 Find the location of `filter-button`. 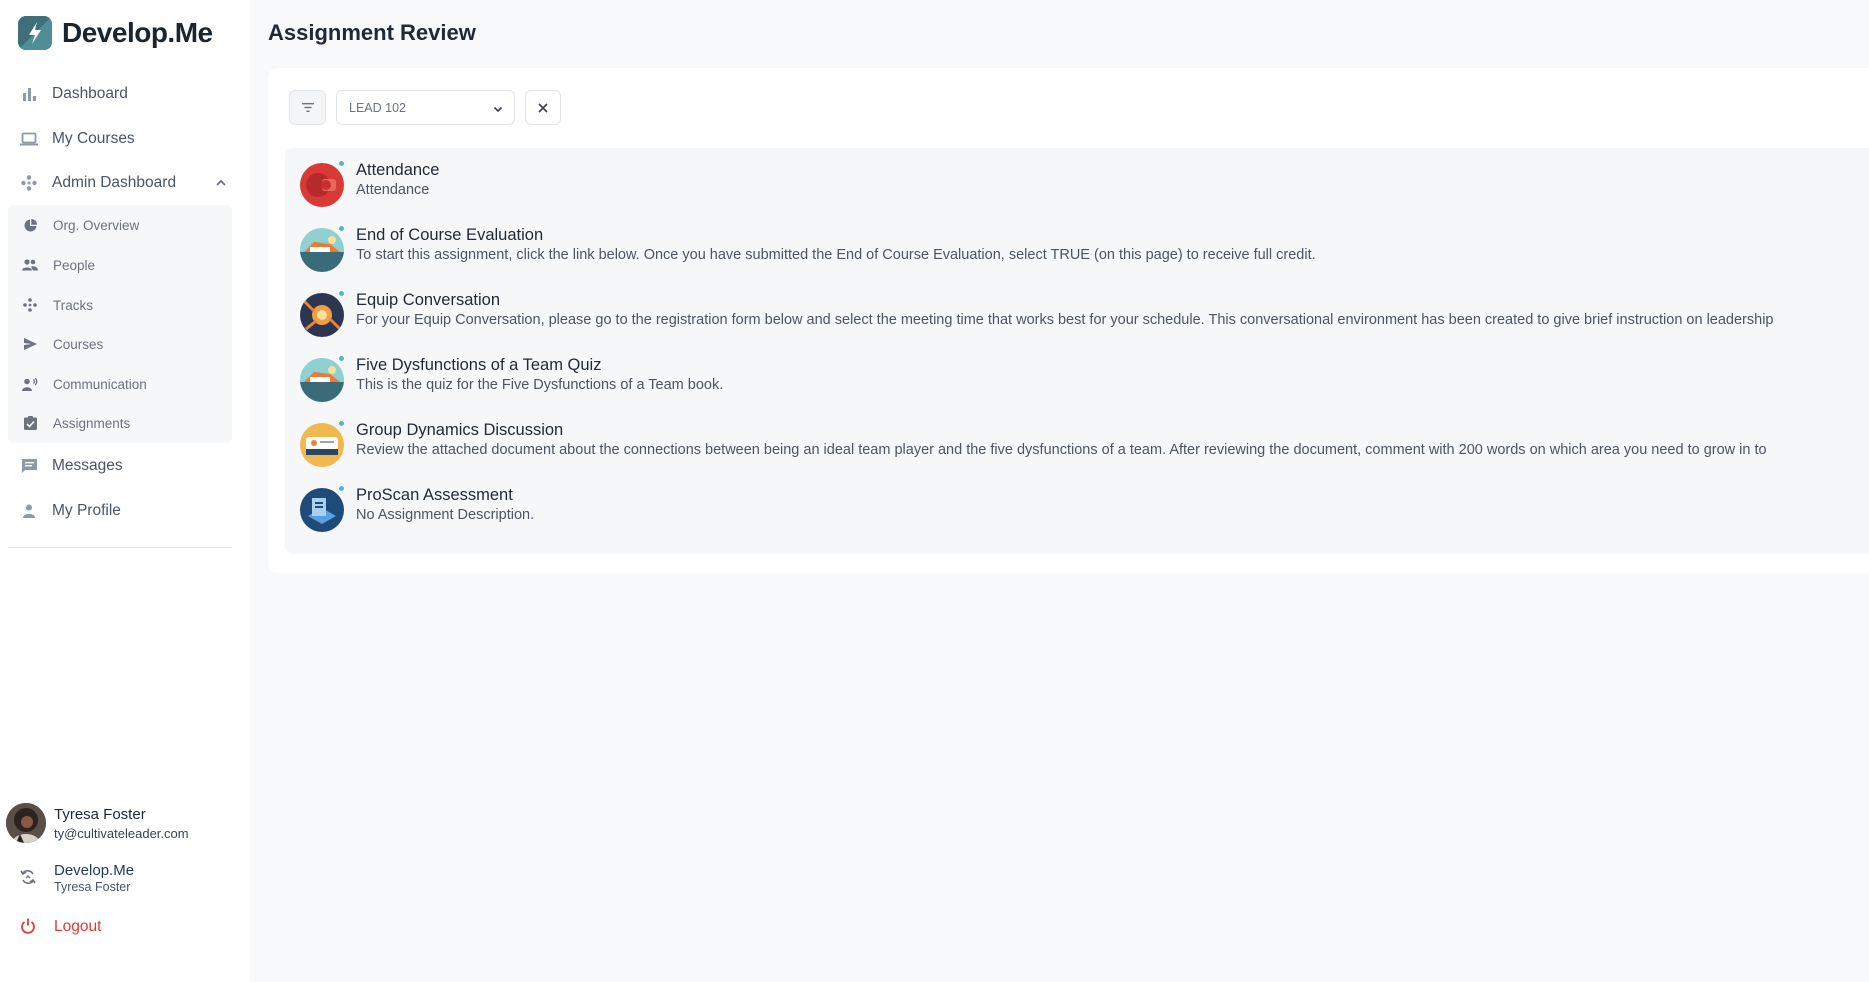

filter-button is located at coordinates (307, 107).